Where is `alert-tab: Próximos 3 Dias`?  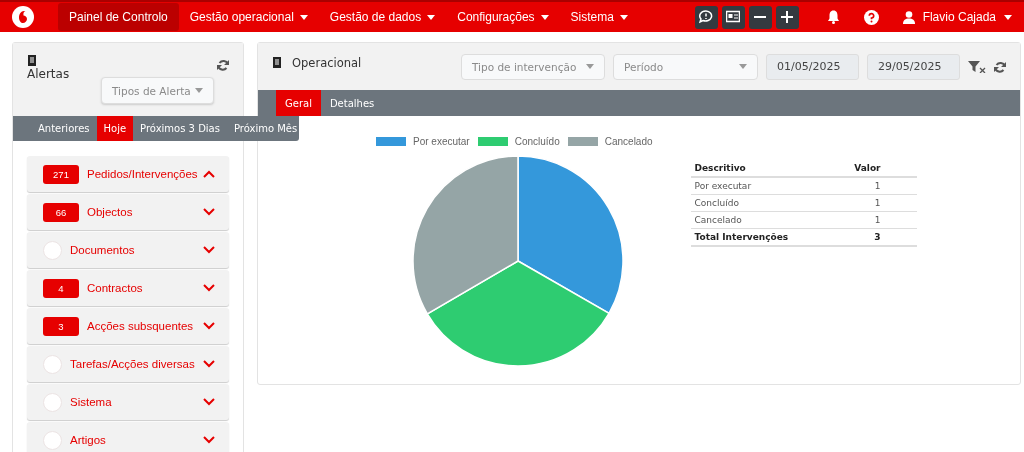
alert-tab: Próximos 3 Dias is located at coordinates (180, 128).